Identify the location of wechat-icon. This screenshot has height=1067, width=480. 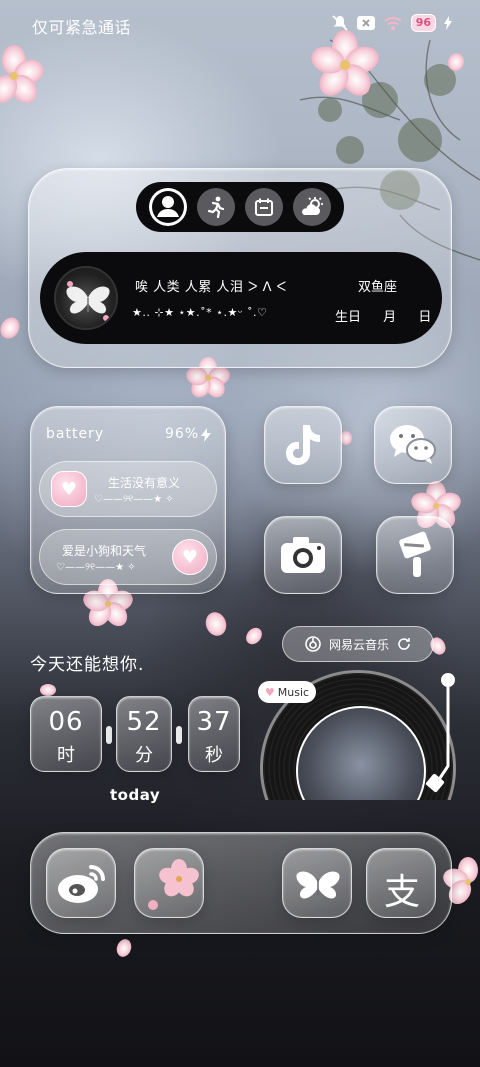
(413, 444).